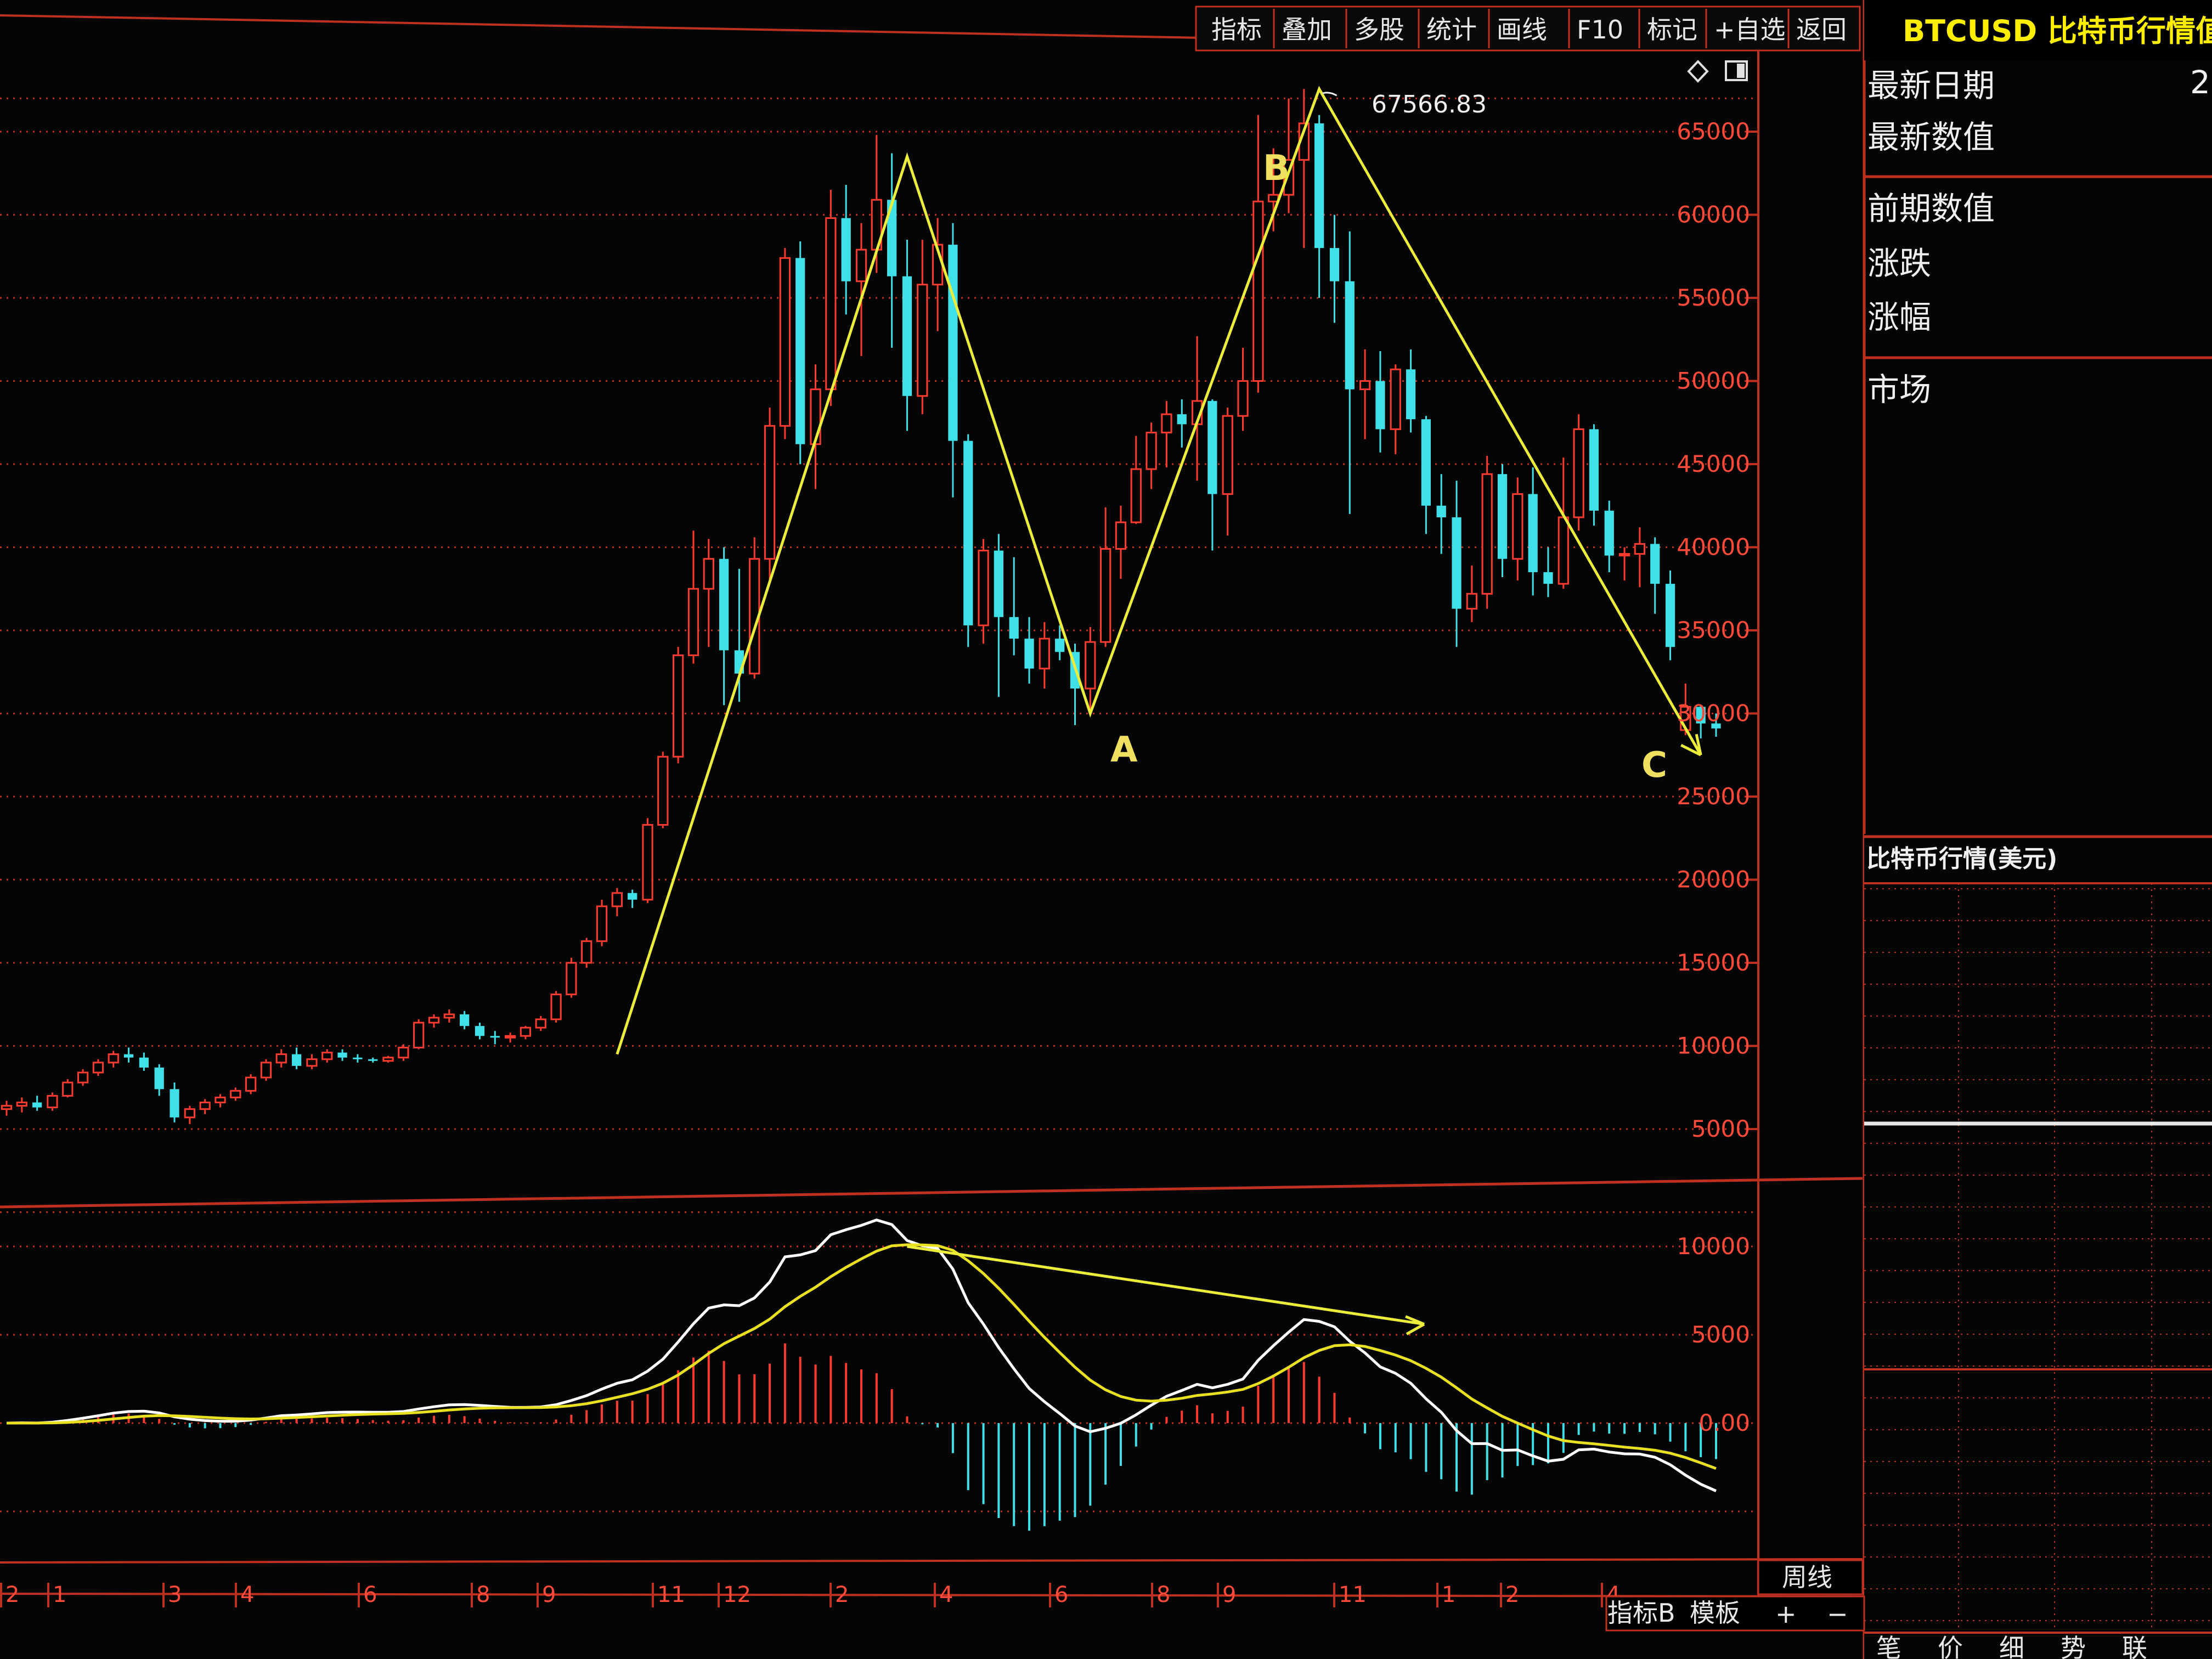 This screenshot has width=2212, height=1659. I want to click on y-tick-label: 15000, so click(1713, 962).